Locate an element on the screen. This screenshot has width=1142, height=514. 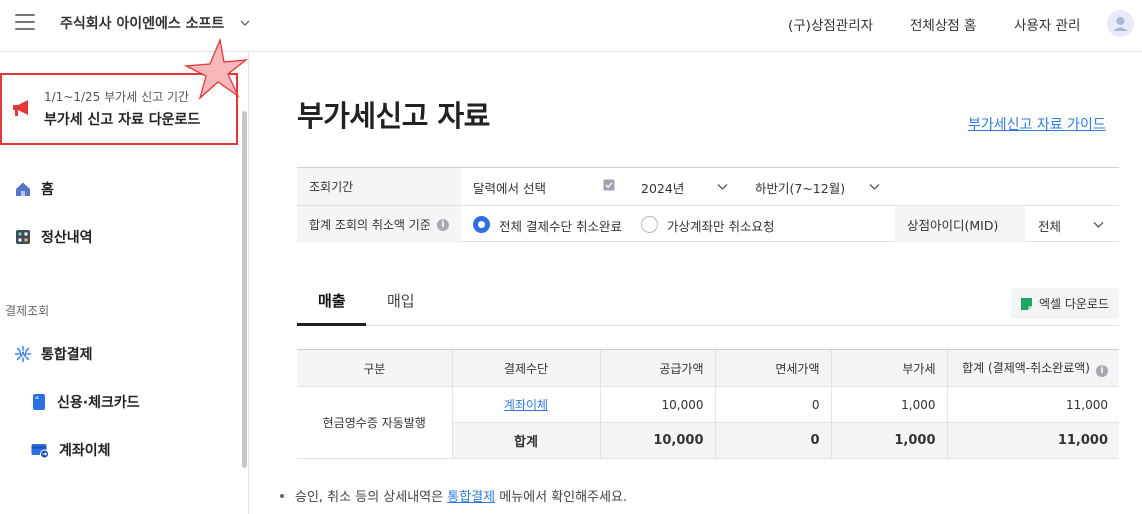
calculator-icon is located at coordinates (23, 237).